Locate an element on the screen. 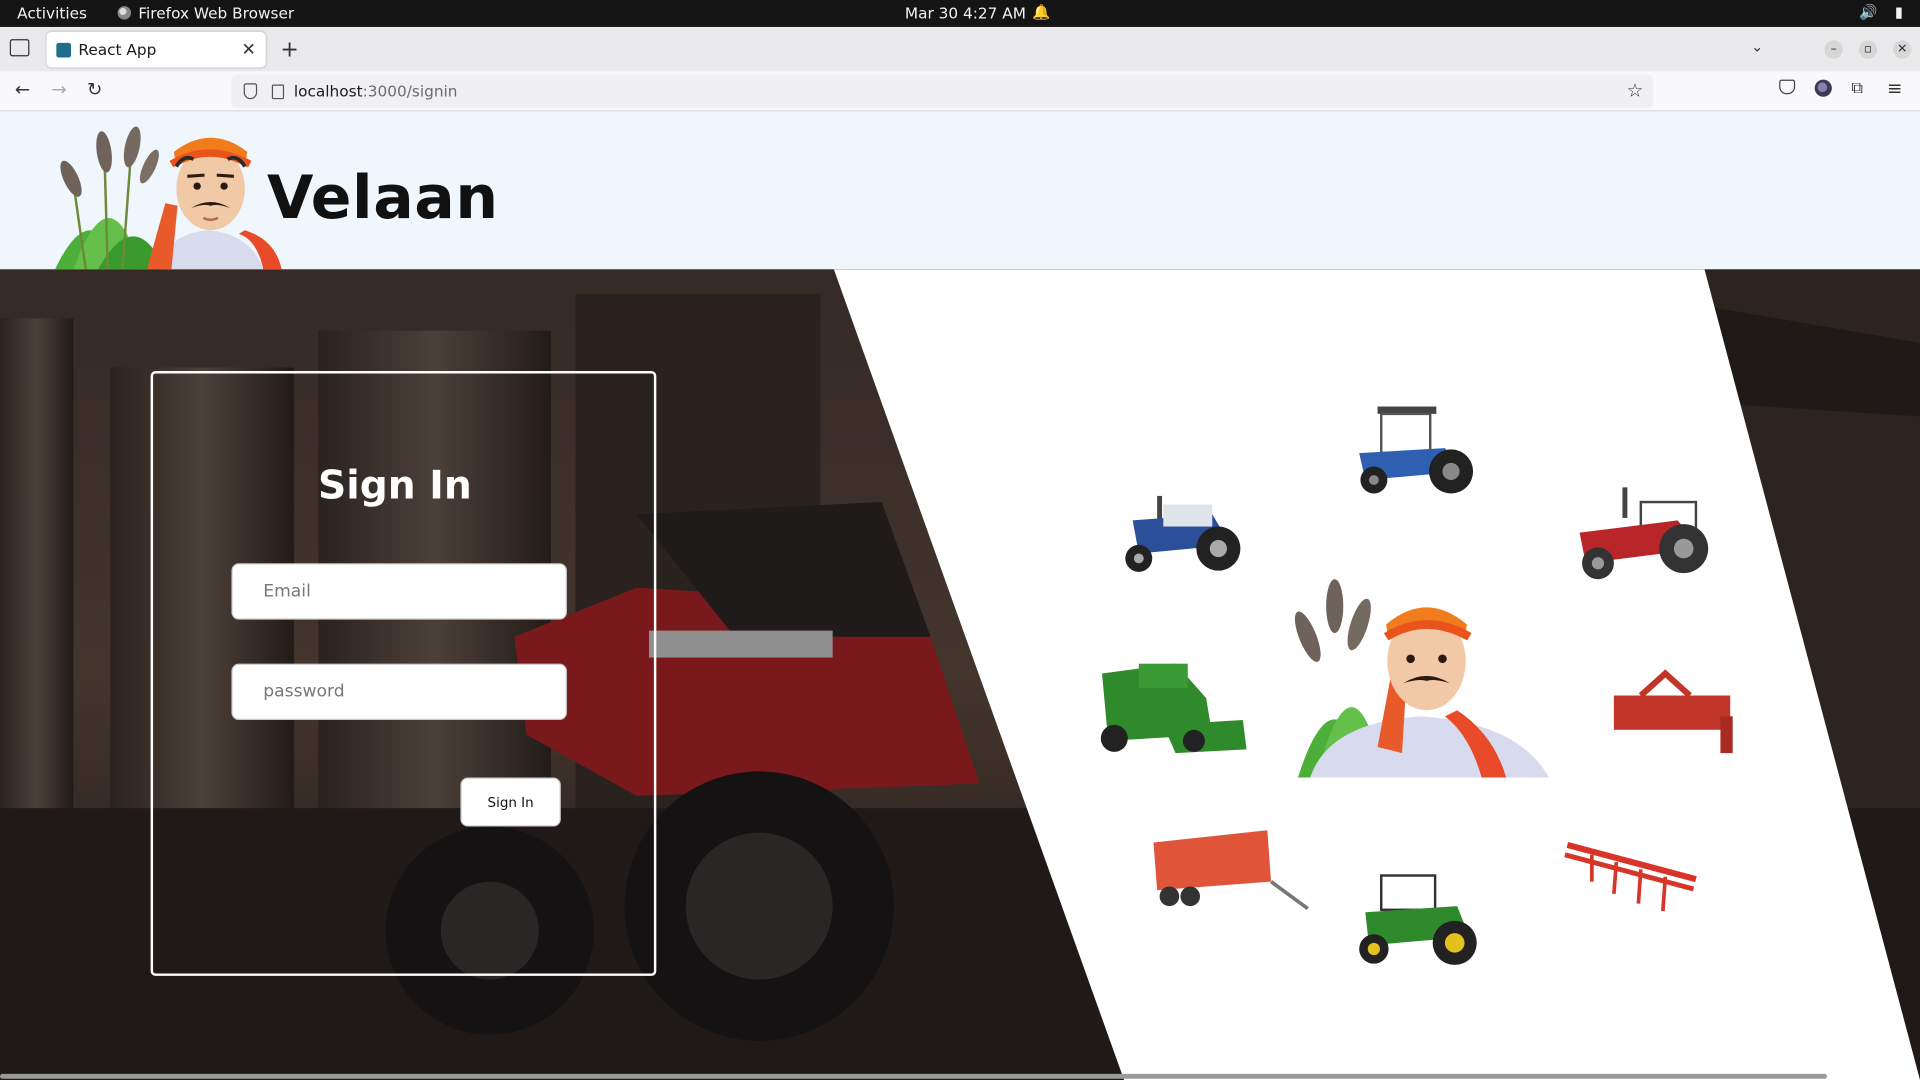 This screenshot has width=1920, height=1080. tab-react-app: React App ✕ is located at coordinates (156, 49).